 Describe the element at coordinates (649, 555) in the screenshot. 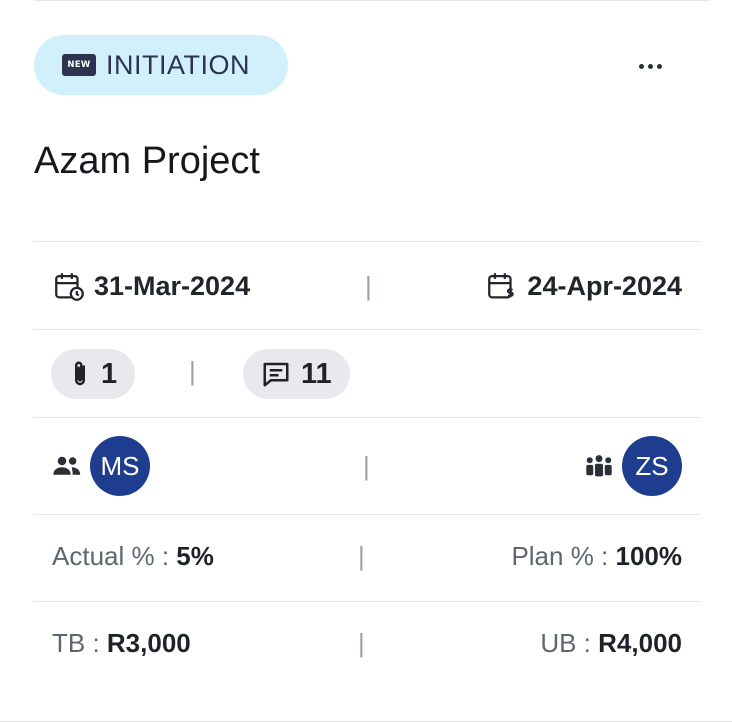

I see `plan-value: 100%` at that location.